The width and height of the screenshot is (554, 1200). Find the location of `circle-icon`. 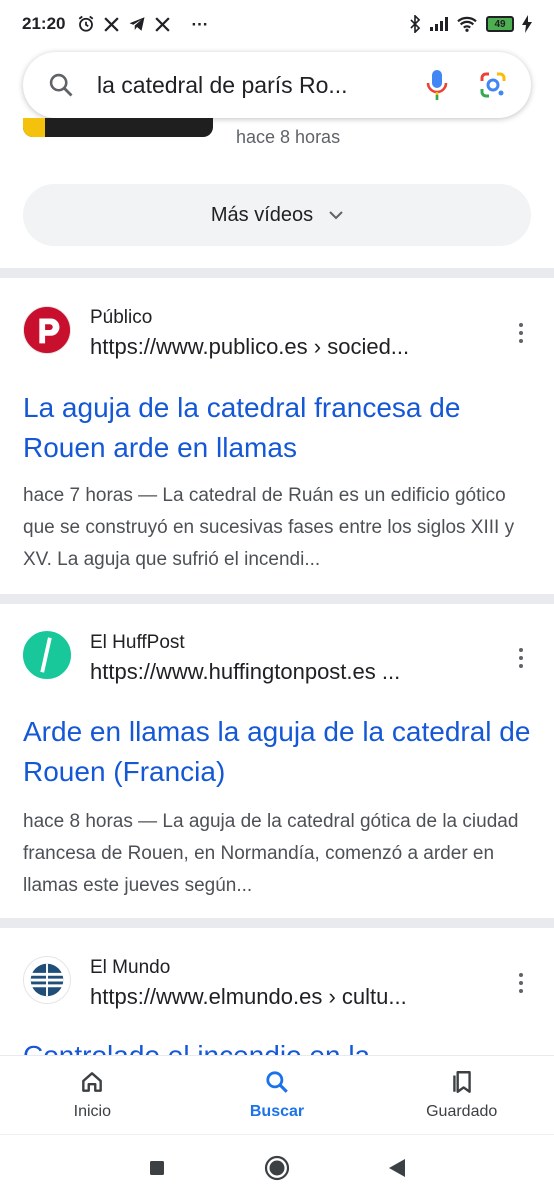

circle-icon is located at coordinates (277, 1167).